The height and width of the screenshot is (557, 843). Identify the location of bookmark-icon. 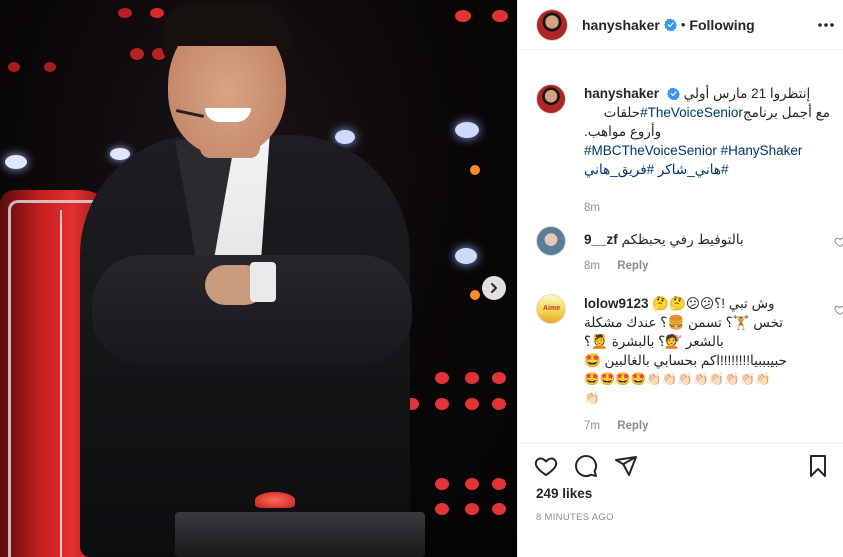
(818, 466).